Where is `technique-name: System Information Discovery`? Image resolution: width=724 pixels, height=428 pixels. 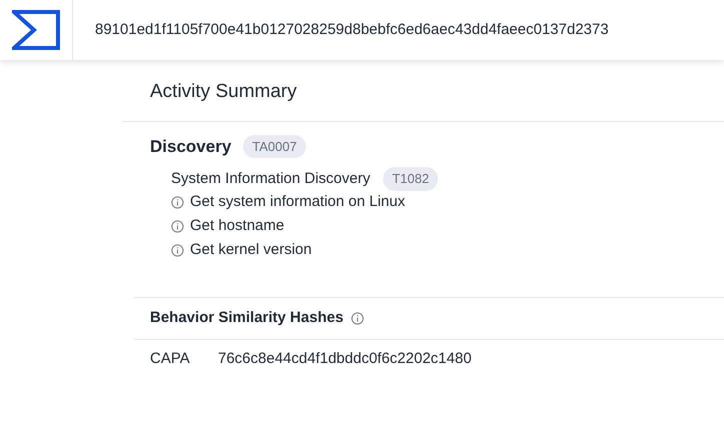
technique-name: System Information Discovery is located at coordinates (270, 178).